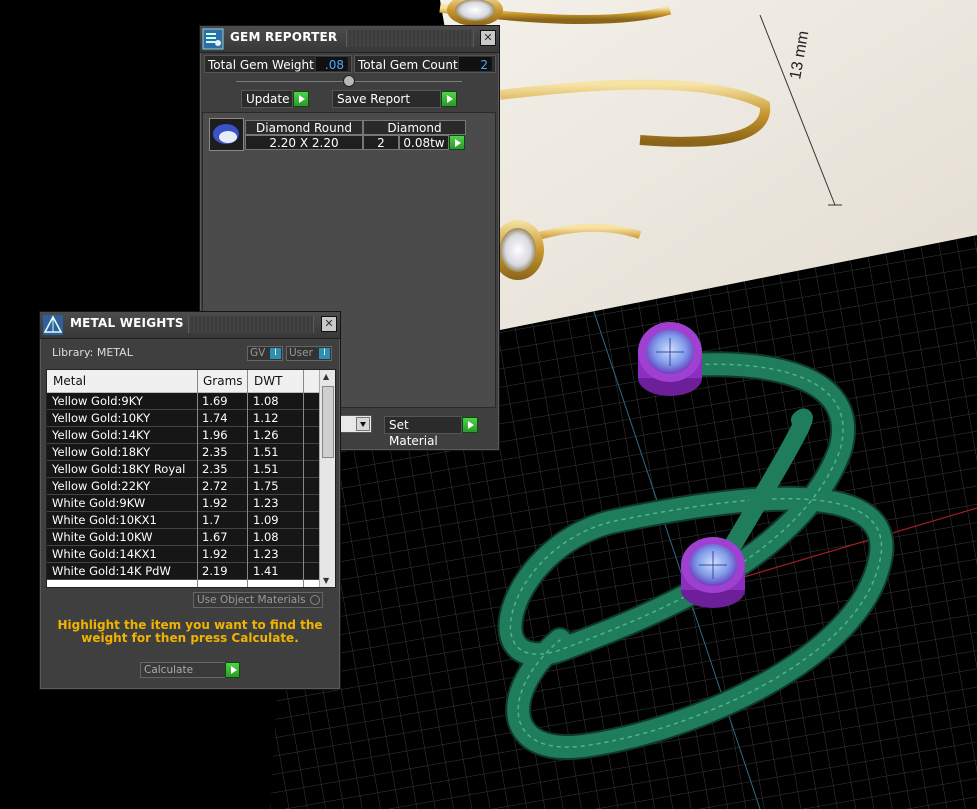  What do you see at coordinates (266, 486) in the screenshot?
I see `cell-dwt: 1.75` at bounding box center [266, 486].